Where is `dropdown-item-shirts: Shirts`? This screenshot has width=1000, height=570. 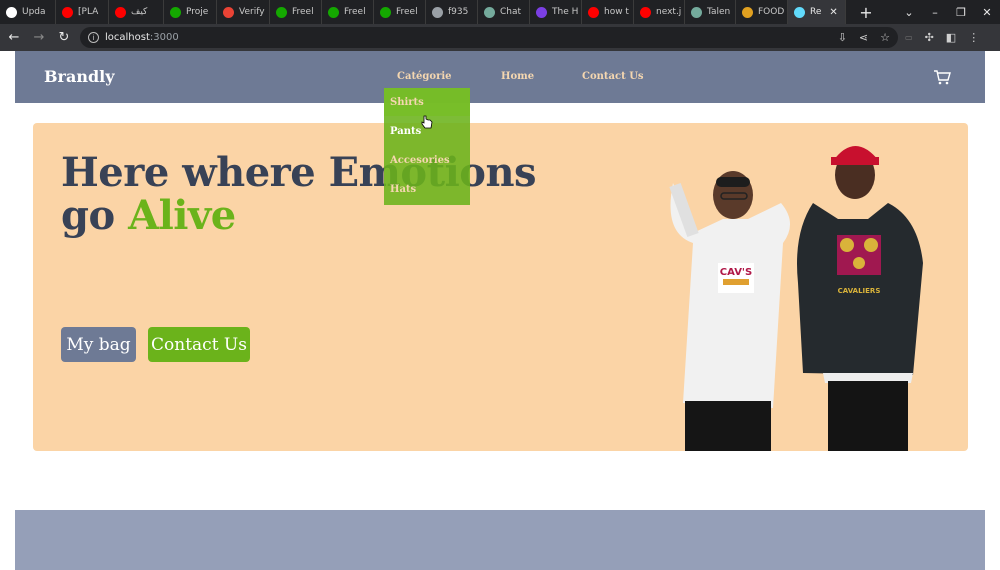 dropdown-item-shirts: Shirts is located at coordinates (407, 102).